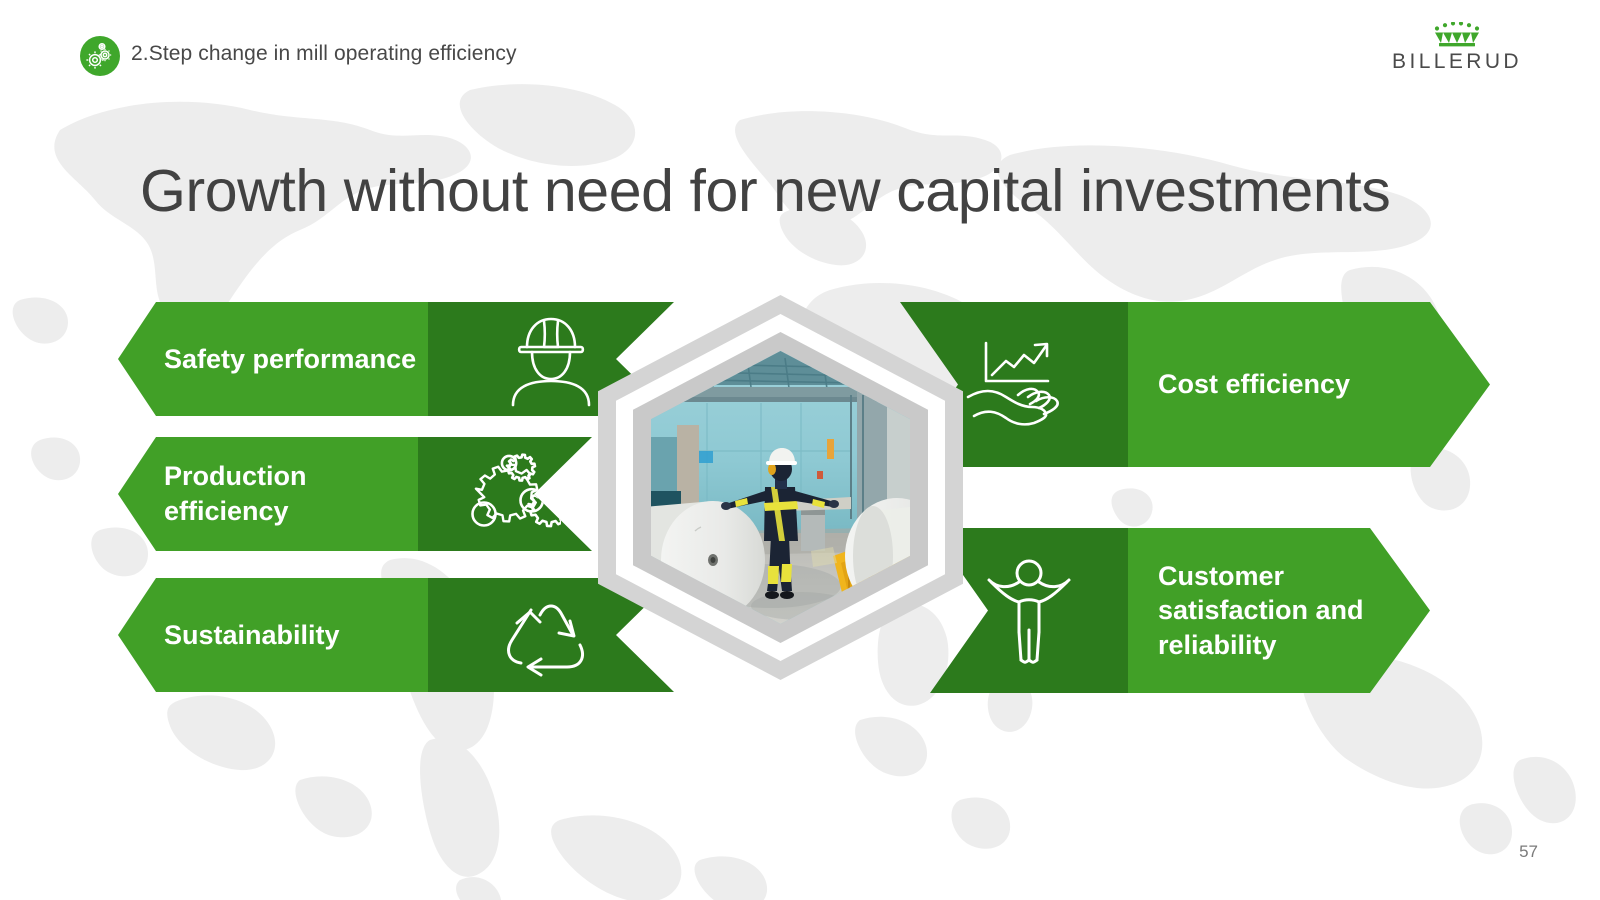 The width and height of the screenshot is (1600, 900). Describe the element at coordinates (1457, 34) in the screenshot. I see `crown-icon` at that location.